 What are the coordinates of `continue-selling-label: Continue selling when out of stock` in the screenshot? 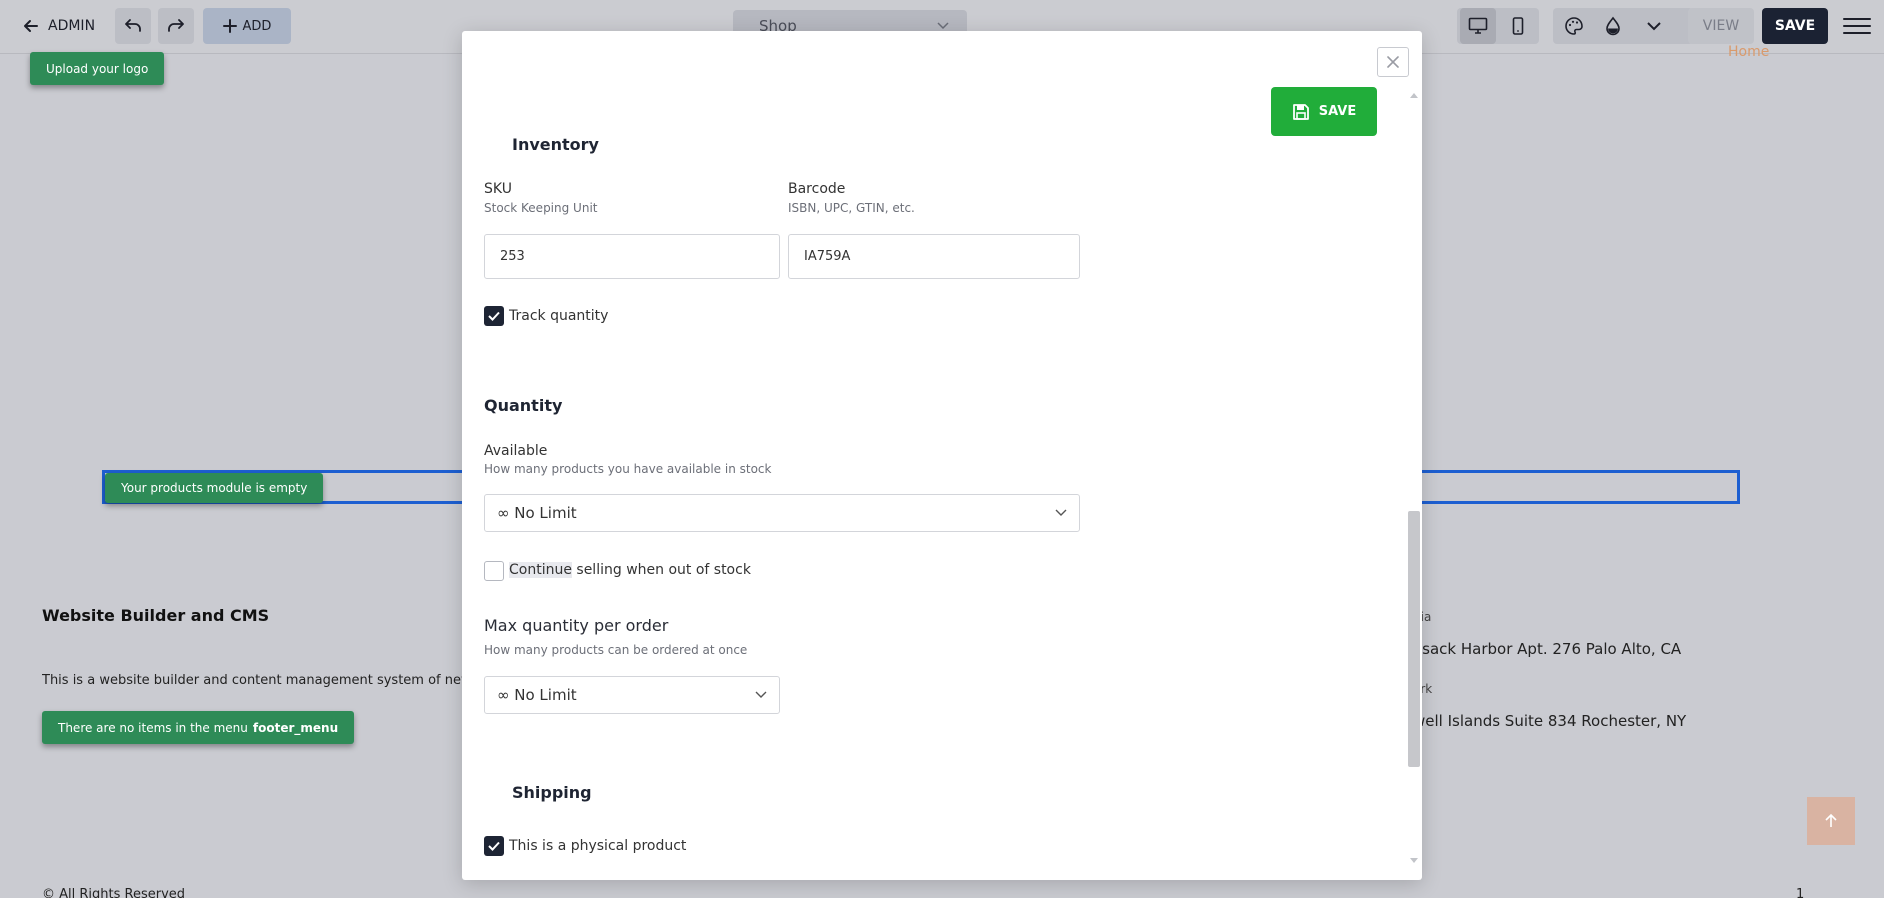 It's located at (630, 570).